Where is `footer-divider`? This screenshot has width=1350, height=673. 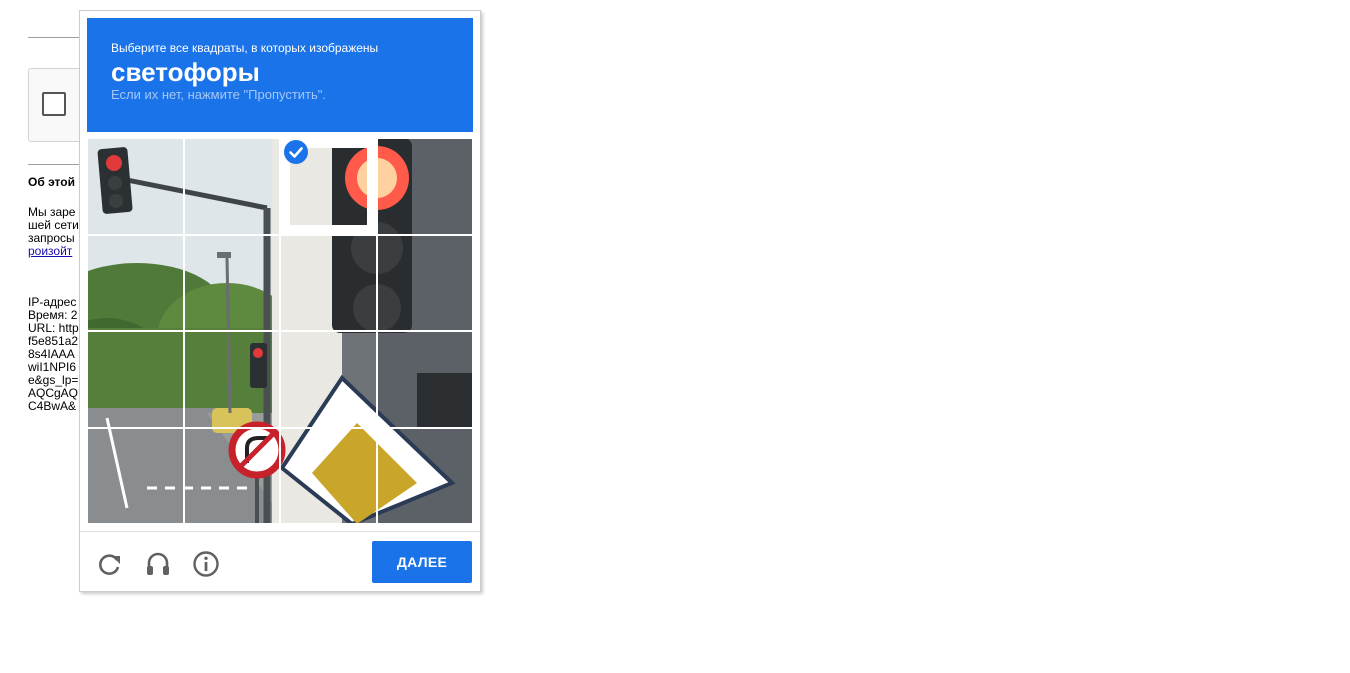
footer-divider is located at coordinates (280, 531).